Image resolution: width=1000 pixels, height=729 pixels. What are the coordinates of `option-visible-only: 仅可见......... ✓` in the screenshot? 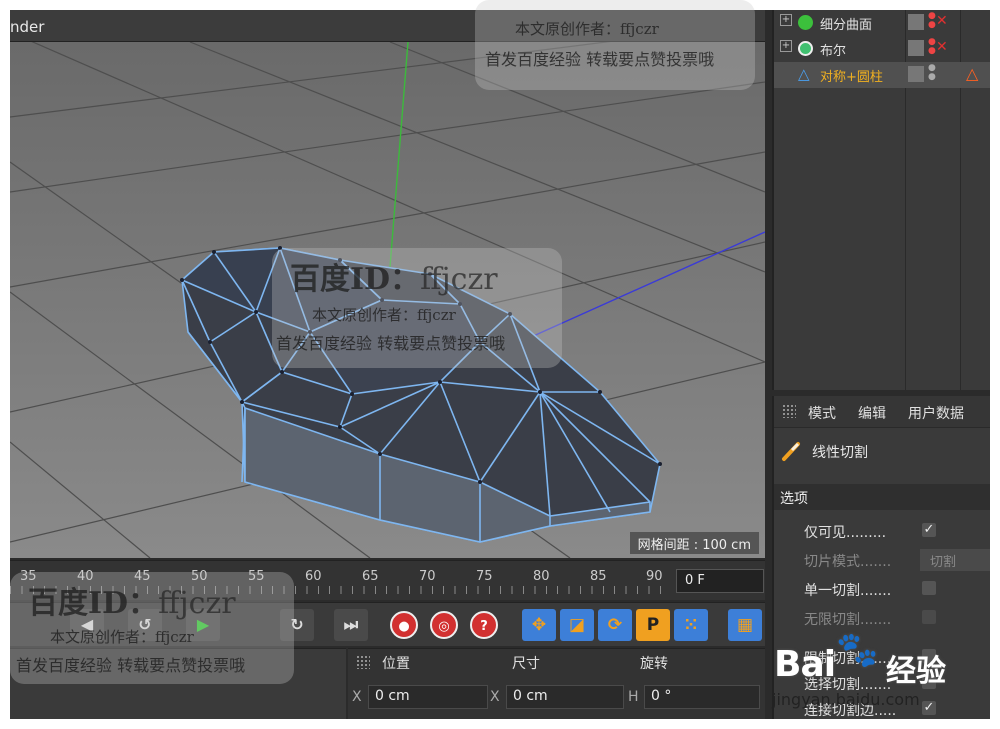 It's located at (897, 531).